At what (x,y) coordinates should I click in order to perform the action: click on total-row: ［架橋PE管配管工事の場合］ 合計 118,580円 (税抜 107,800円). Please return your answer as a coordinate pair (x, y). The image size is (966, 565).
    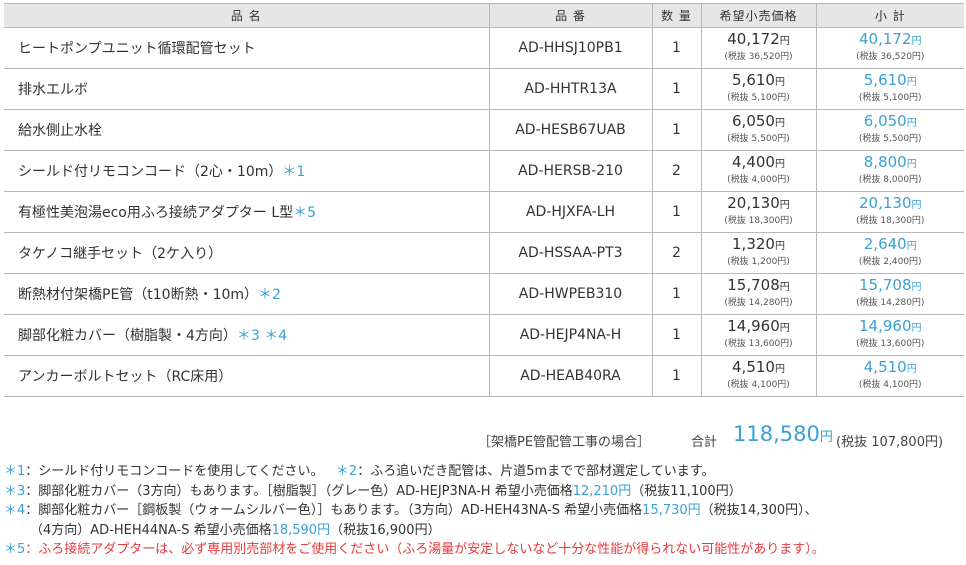
    Looking at the image, I should click on (483, 436).